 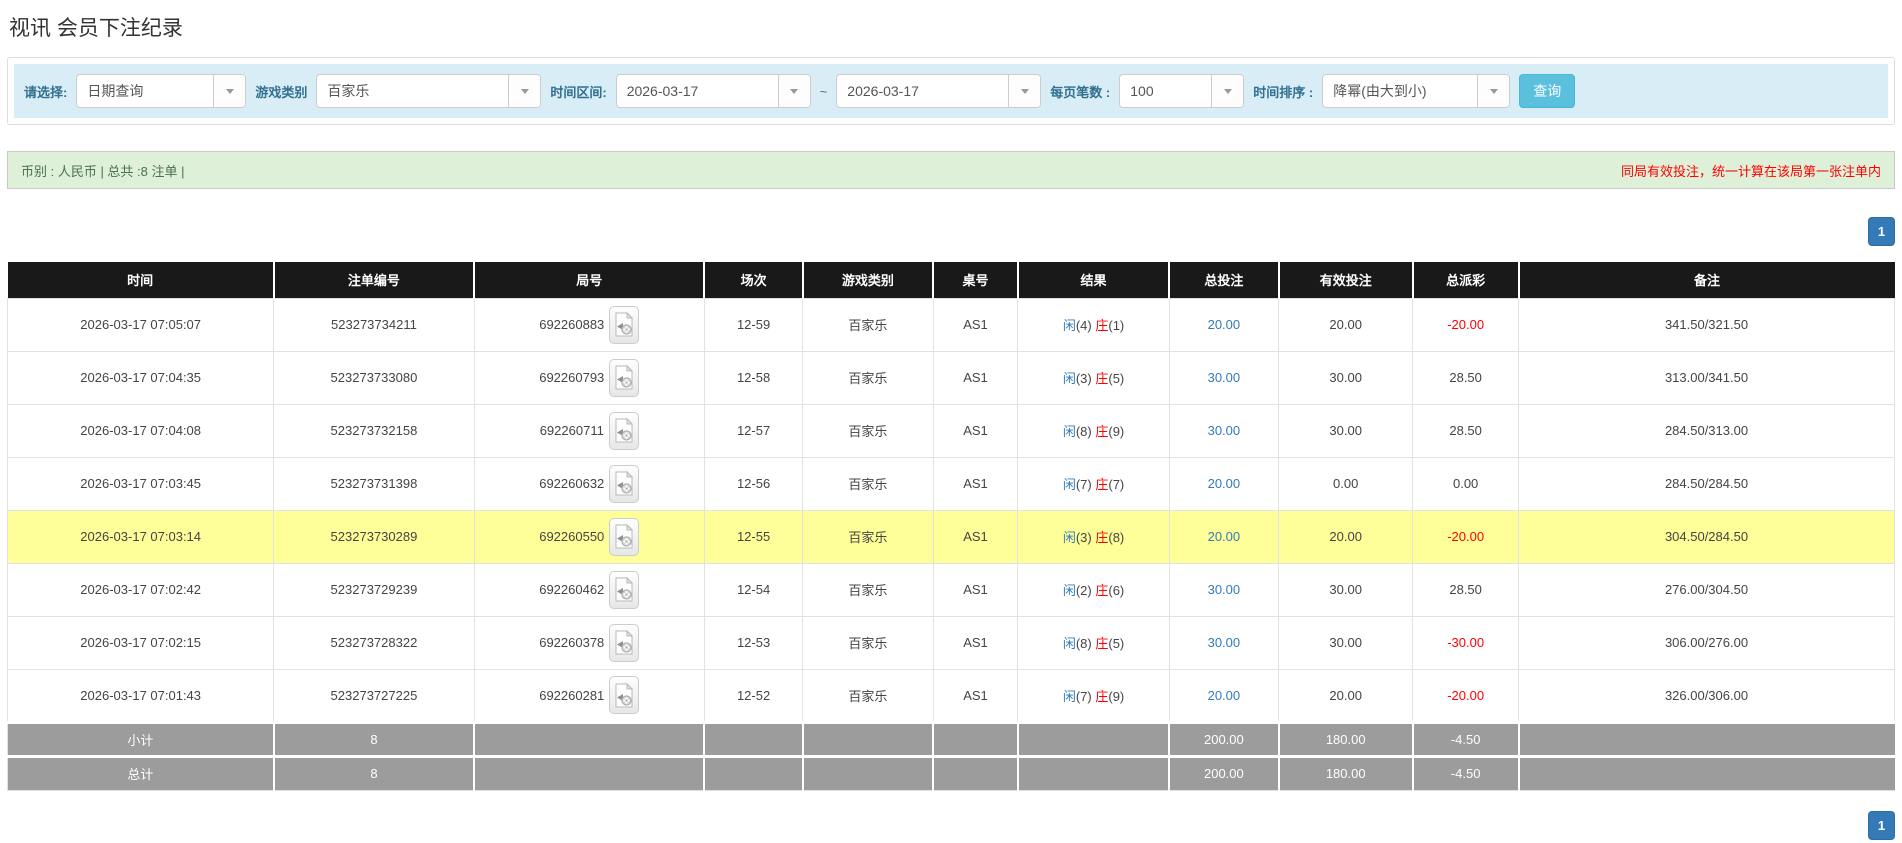 What do you see at coordinates (374, 483) in the screenshot?
I see `bet-id-cell: 523273731398` at bounding box center [374, 483].